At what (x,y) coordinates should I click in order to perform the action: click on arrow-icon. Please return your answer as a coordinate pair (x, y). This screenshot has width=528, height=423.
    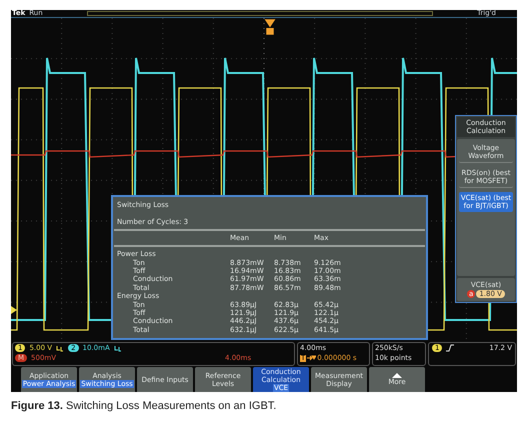
    Looking at the image, I should click on (311, 358).